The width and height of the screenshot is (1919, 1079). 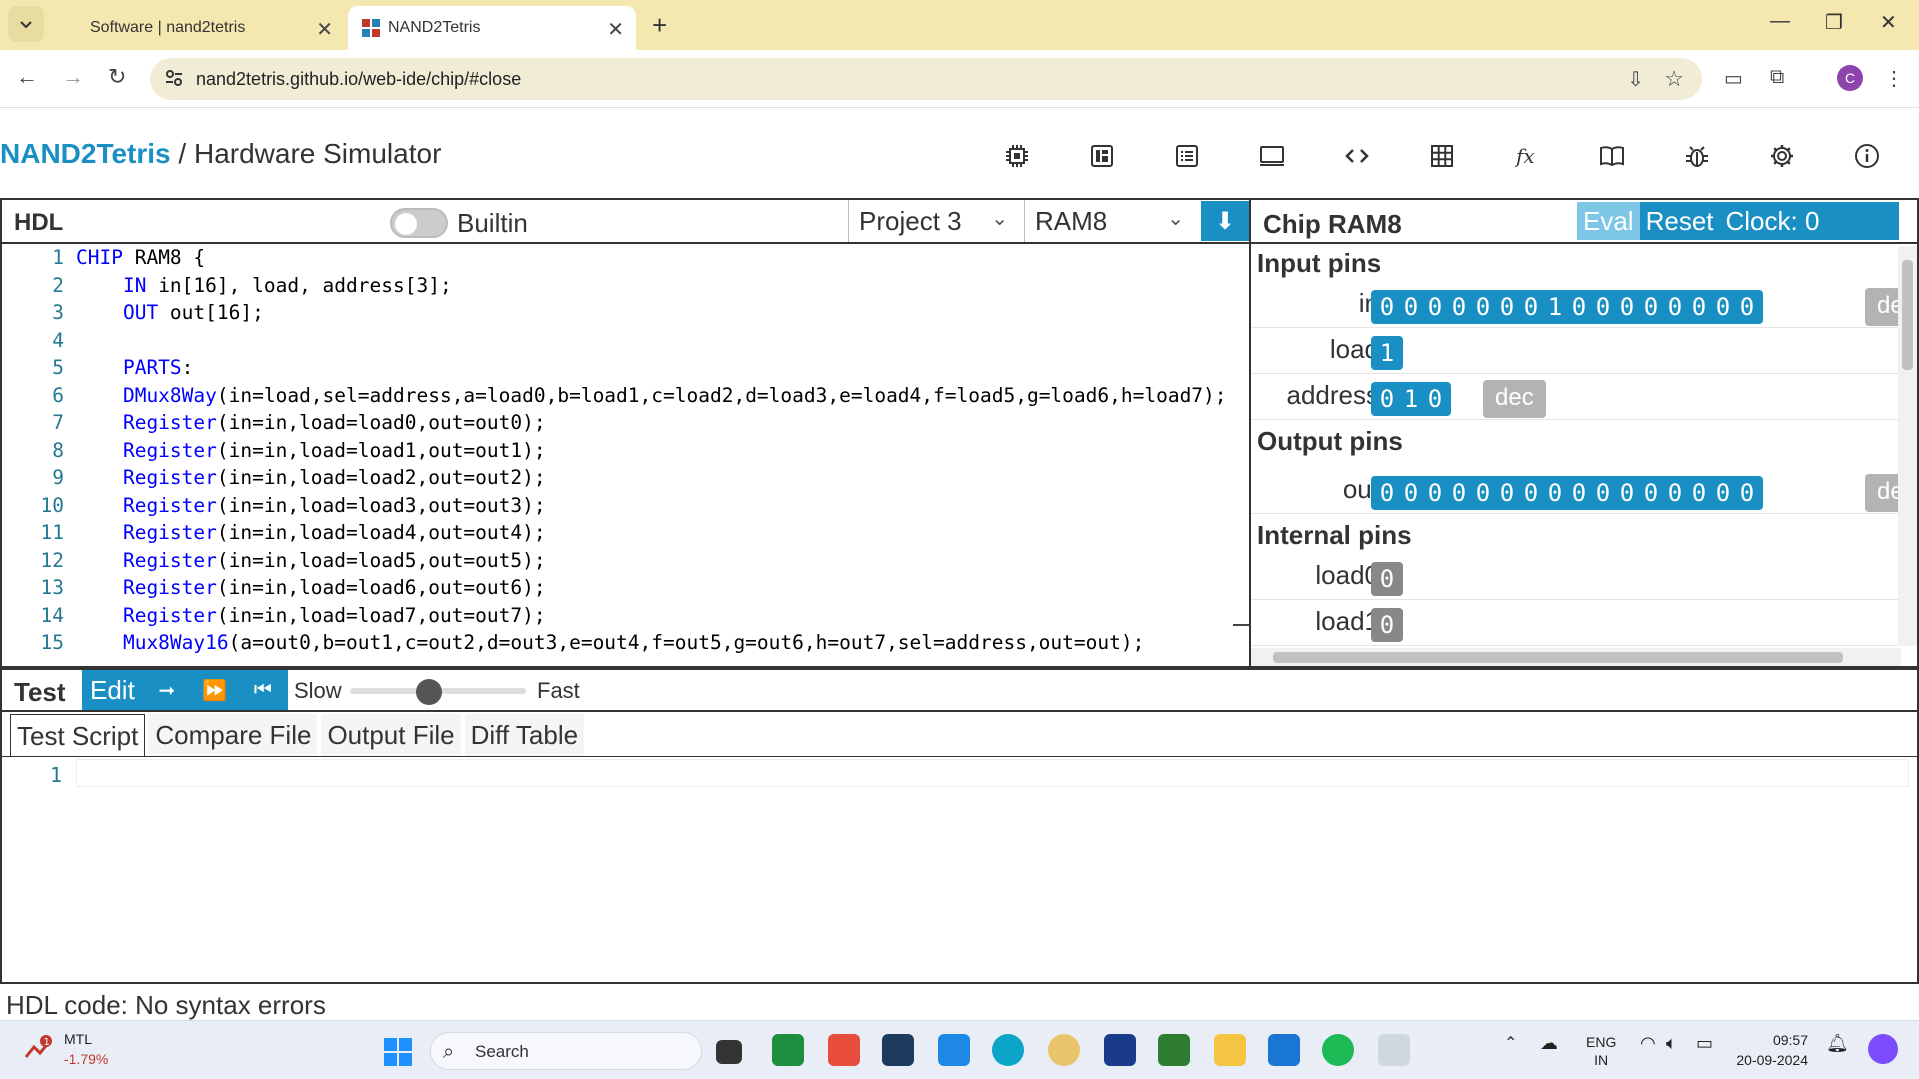 I want to click on forward-icon: →, so click(x=73, y=77).